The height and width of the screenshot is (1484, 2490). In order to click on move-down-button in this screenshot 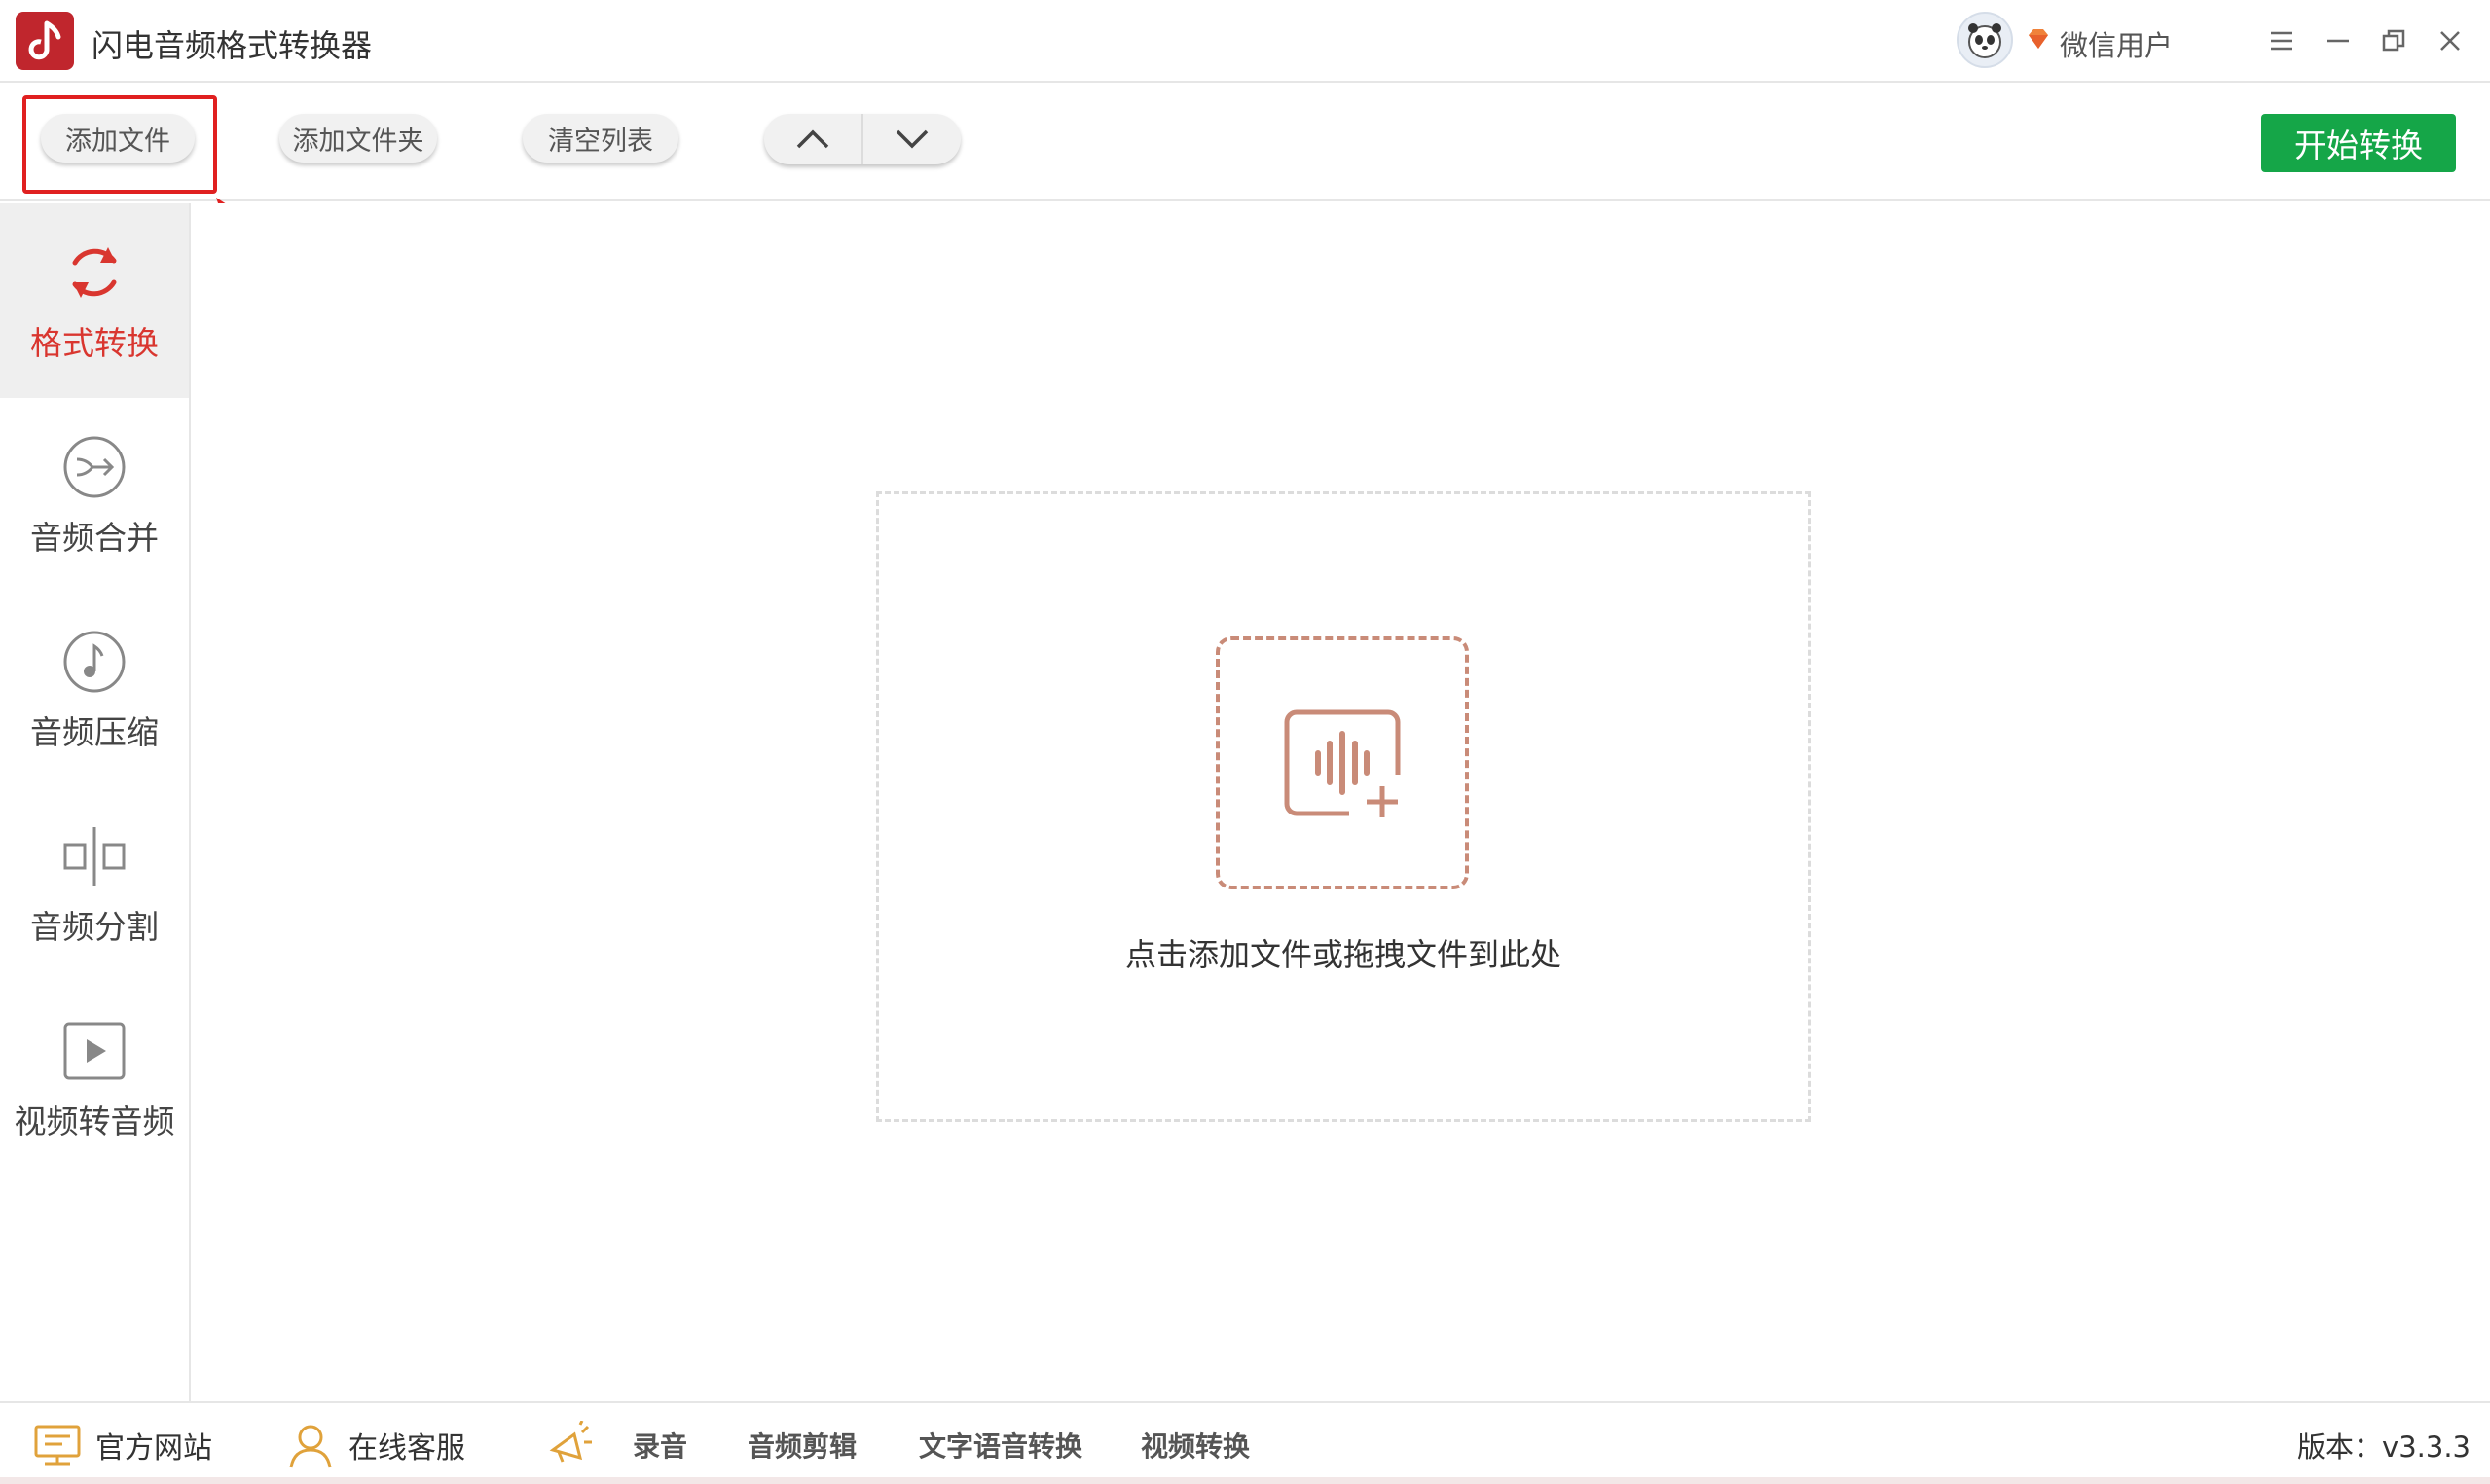, I will do `click(911, 139)`.